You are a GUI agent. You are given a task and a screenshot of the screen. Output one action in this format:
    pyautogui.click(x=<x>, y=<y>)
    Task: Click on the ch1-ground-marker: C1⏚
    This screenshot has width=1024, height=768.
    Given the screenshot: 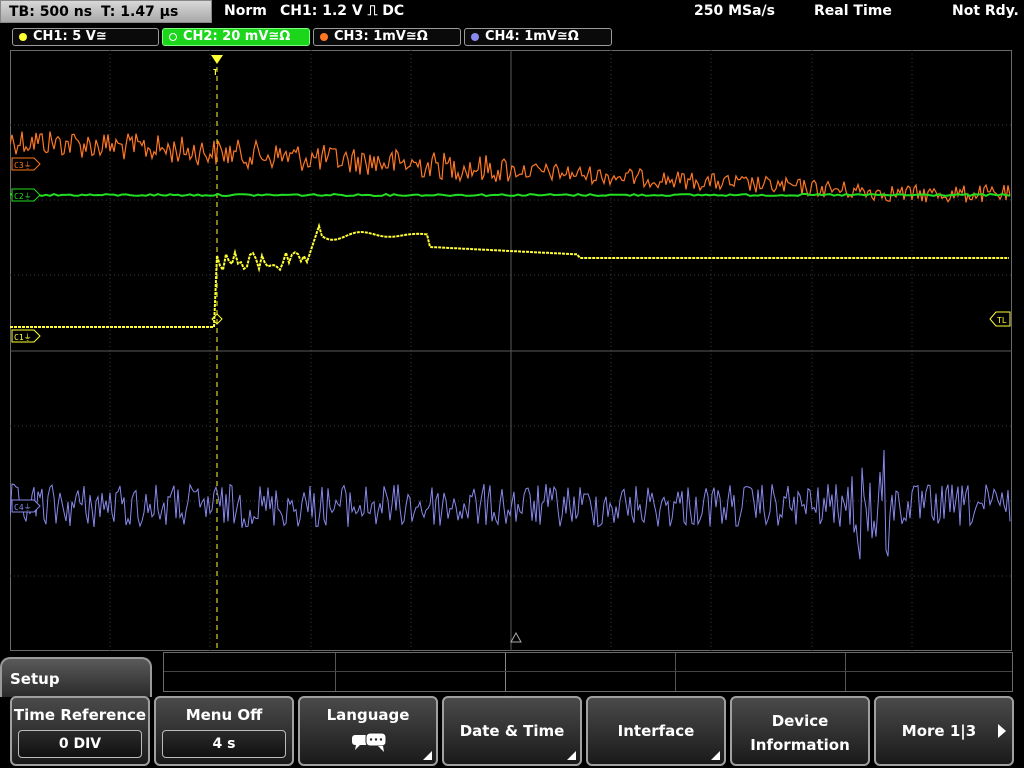 What is the action you would take?
    pyautogui.click(x=26, y=336)
    